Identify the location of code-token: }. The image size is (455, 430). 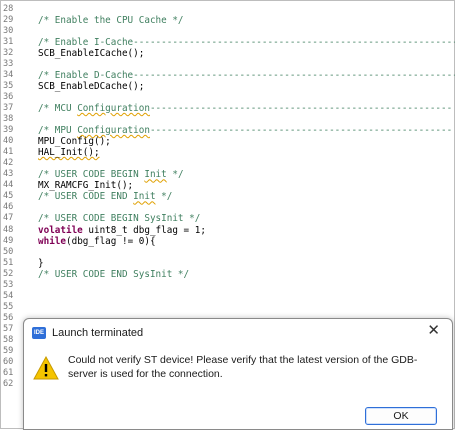
(41, 263).